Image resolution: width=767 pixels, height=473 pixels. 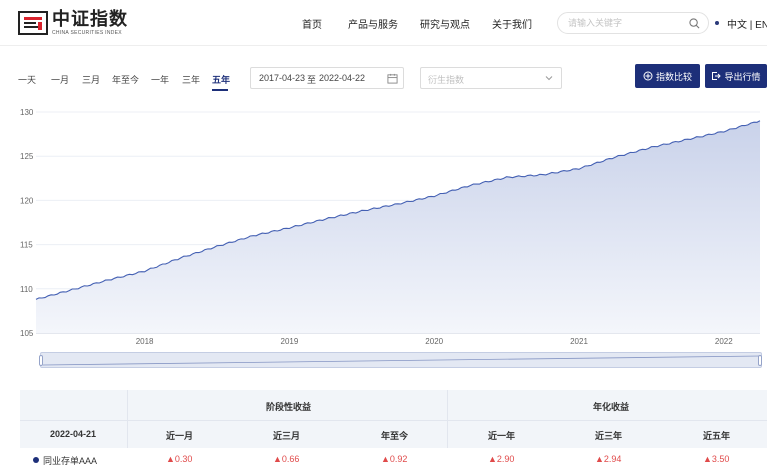 I want to click on slider-mini-line, so click(x=401, y=360).